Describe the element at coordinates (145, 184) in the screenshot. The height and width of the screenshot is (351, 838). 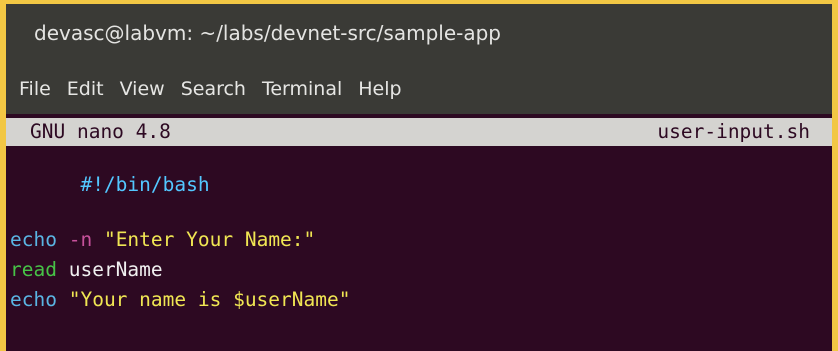
I see `shebang: #!/bin/bash` at that location.